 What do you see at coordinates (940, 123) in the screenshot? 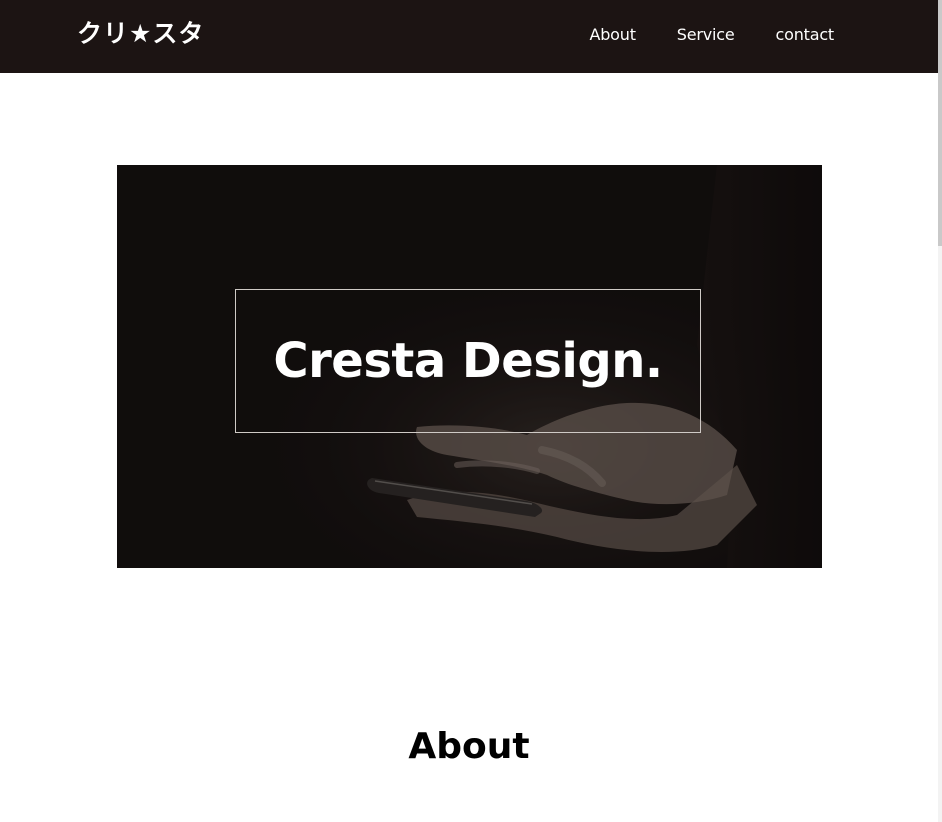
I see `scrollbar-thumb` at bounding box center [940, 123].